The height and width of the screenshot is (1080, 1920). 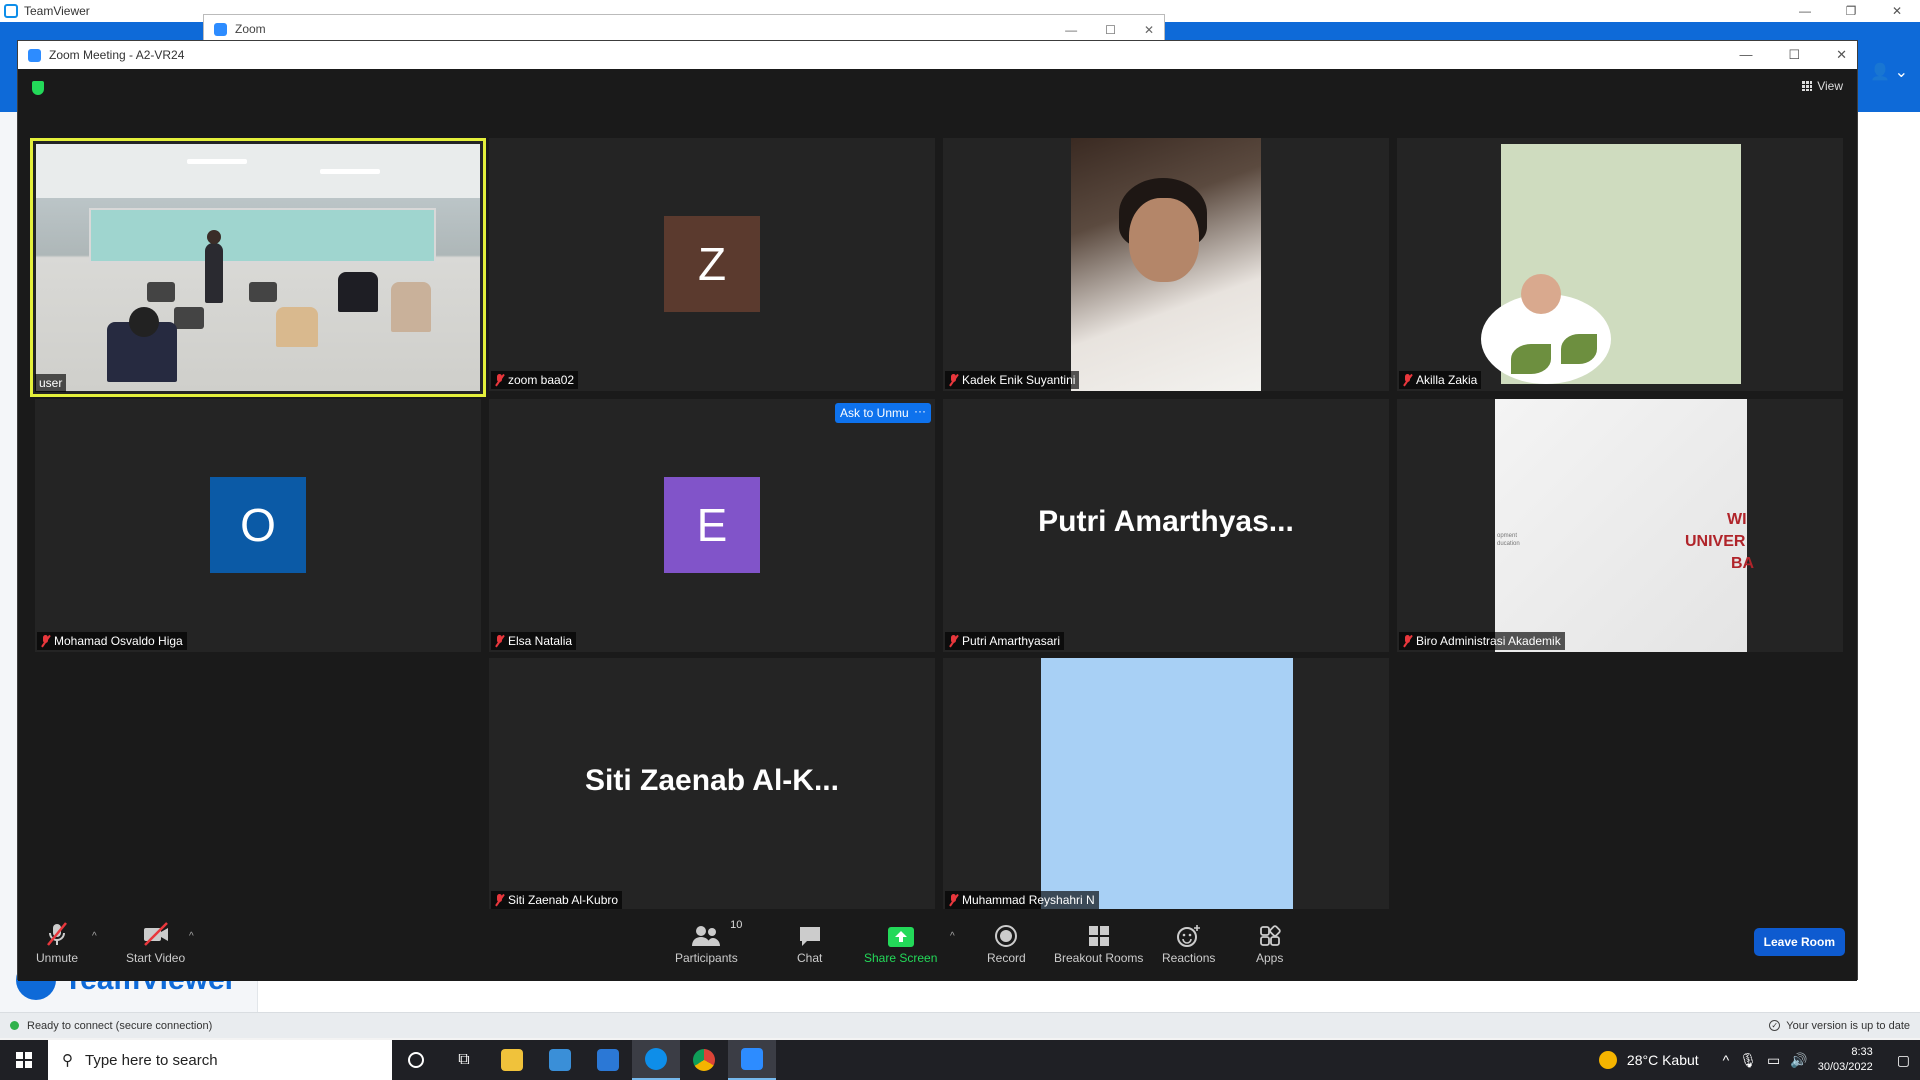 I want to click on video-tile-akilla: Akilla Zakia, so click(x=1620, y=264).